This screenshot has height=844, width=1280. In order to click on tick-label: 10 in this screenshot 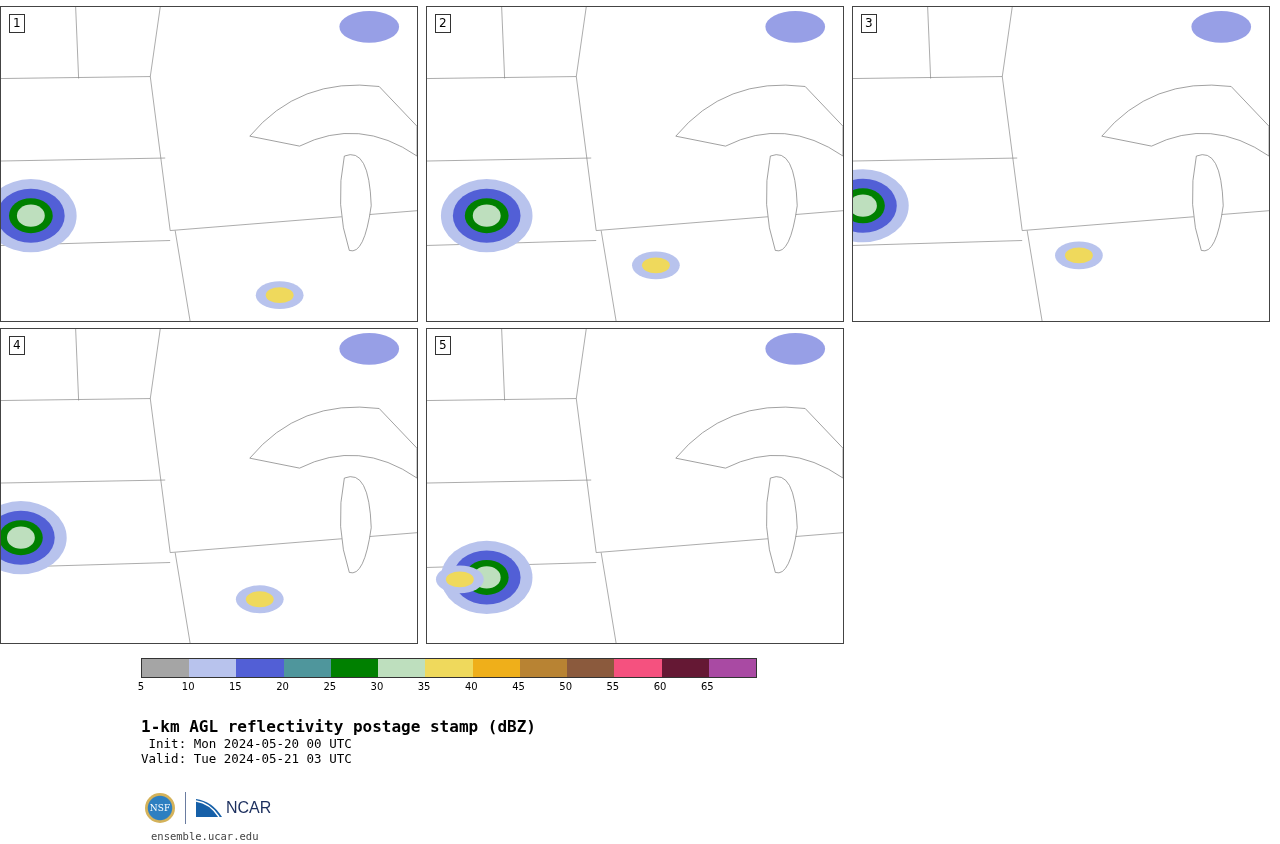, I will do `click(188, 686)`.